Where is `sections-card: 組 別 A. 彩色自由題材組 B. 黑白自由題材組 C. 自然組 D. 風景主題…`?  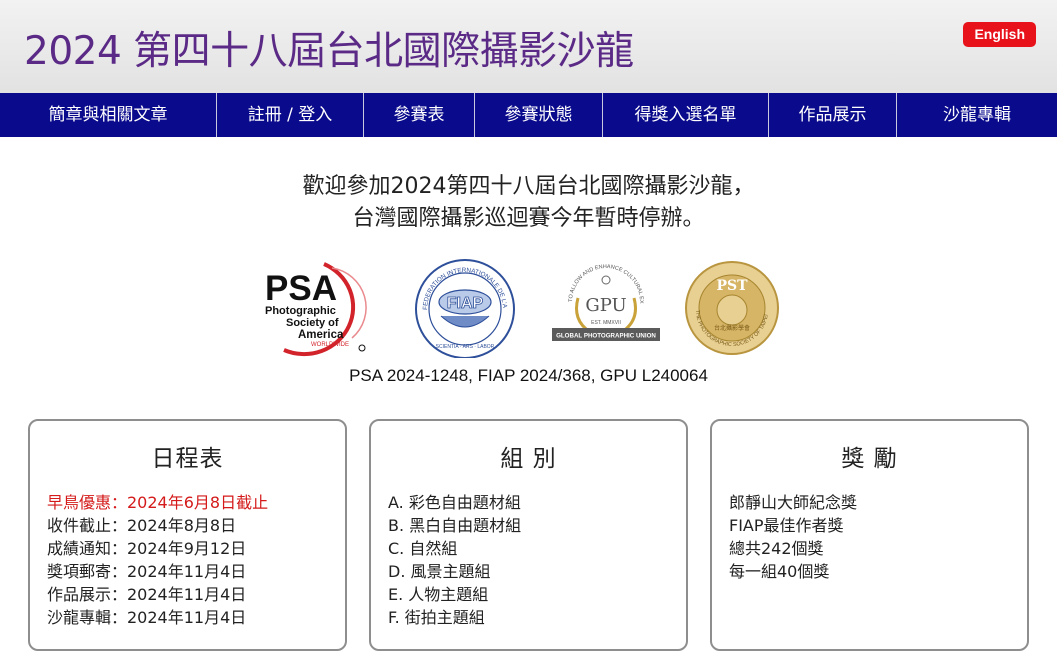
sections-card: 組 別 A. 彩色自由題材組 B. 黑白自由題材組 C. 自然組 D. 風景主題… is located at coordinates (528, 535).